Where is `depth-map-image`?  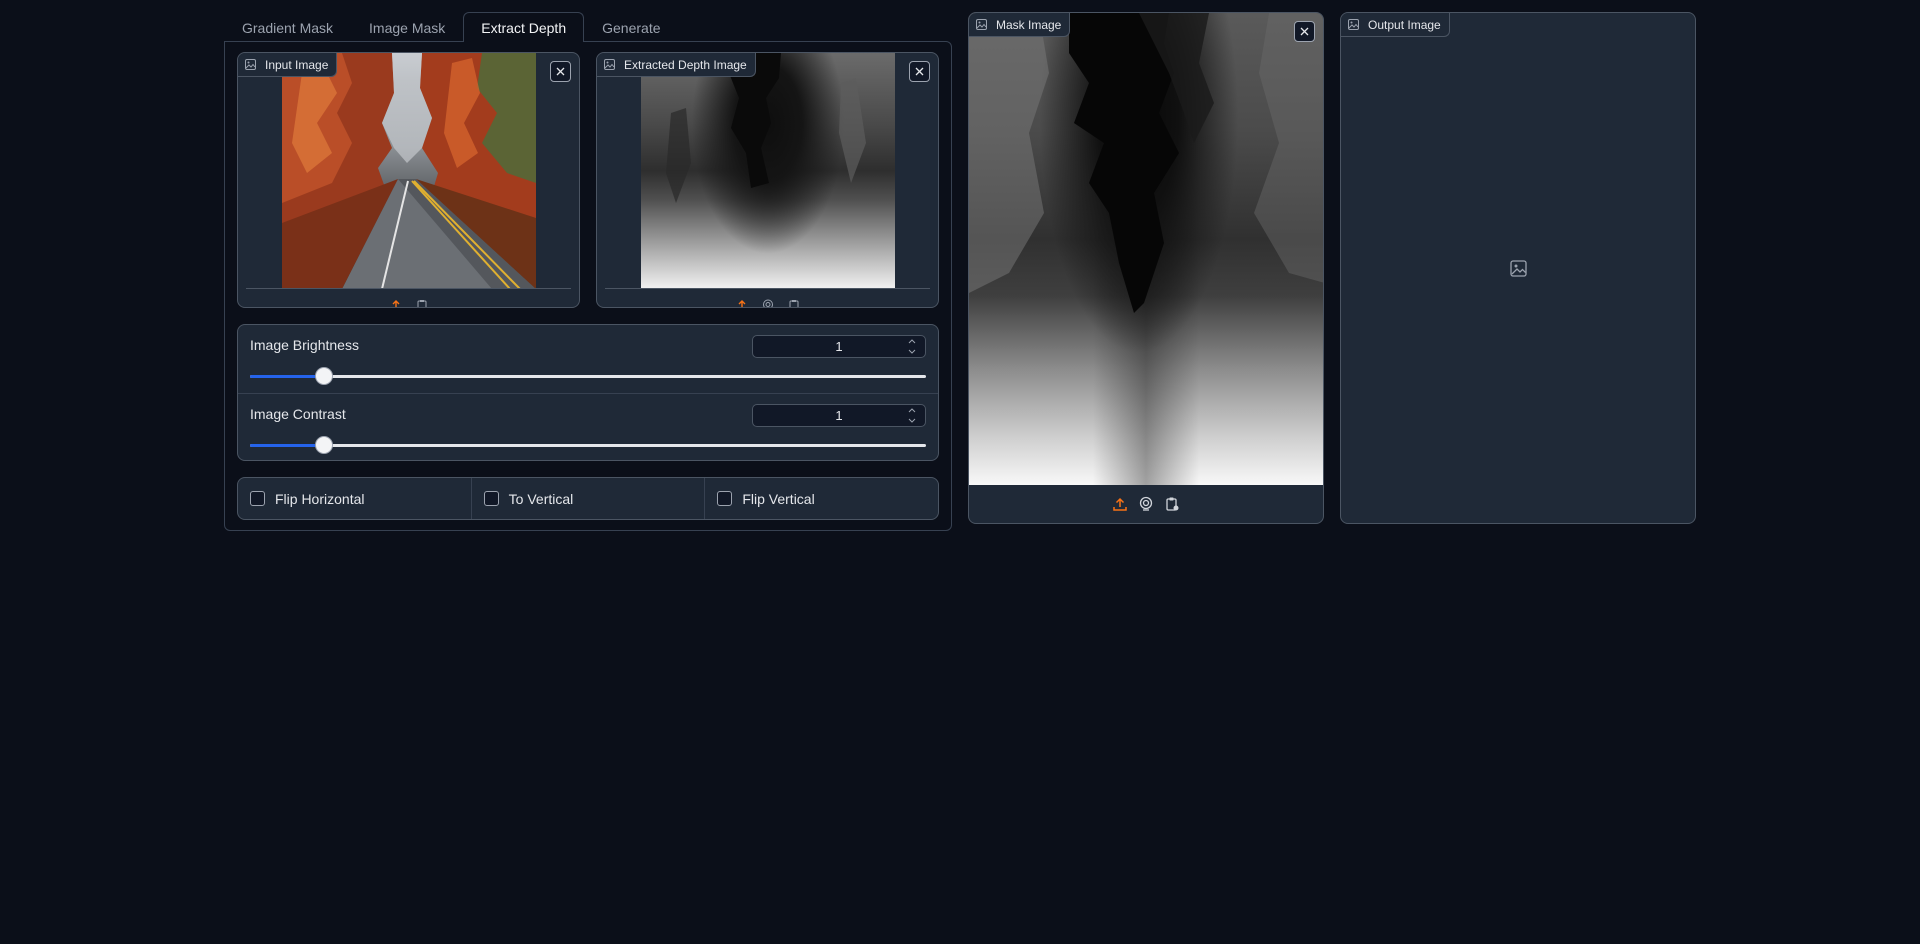
depth-map-image is located at coordinates (767, 171).